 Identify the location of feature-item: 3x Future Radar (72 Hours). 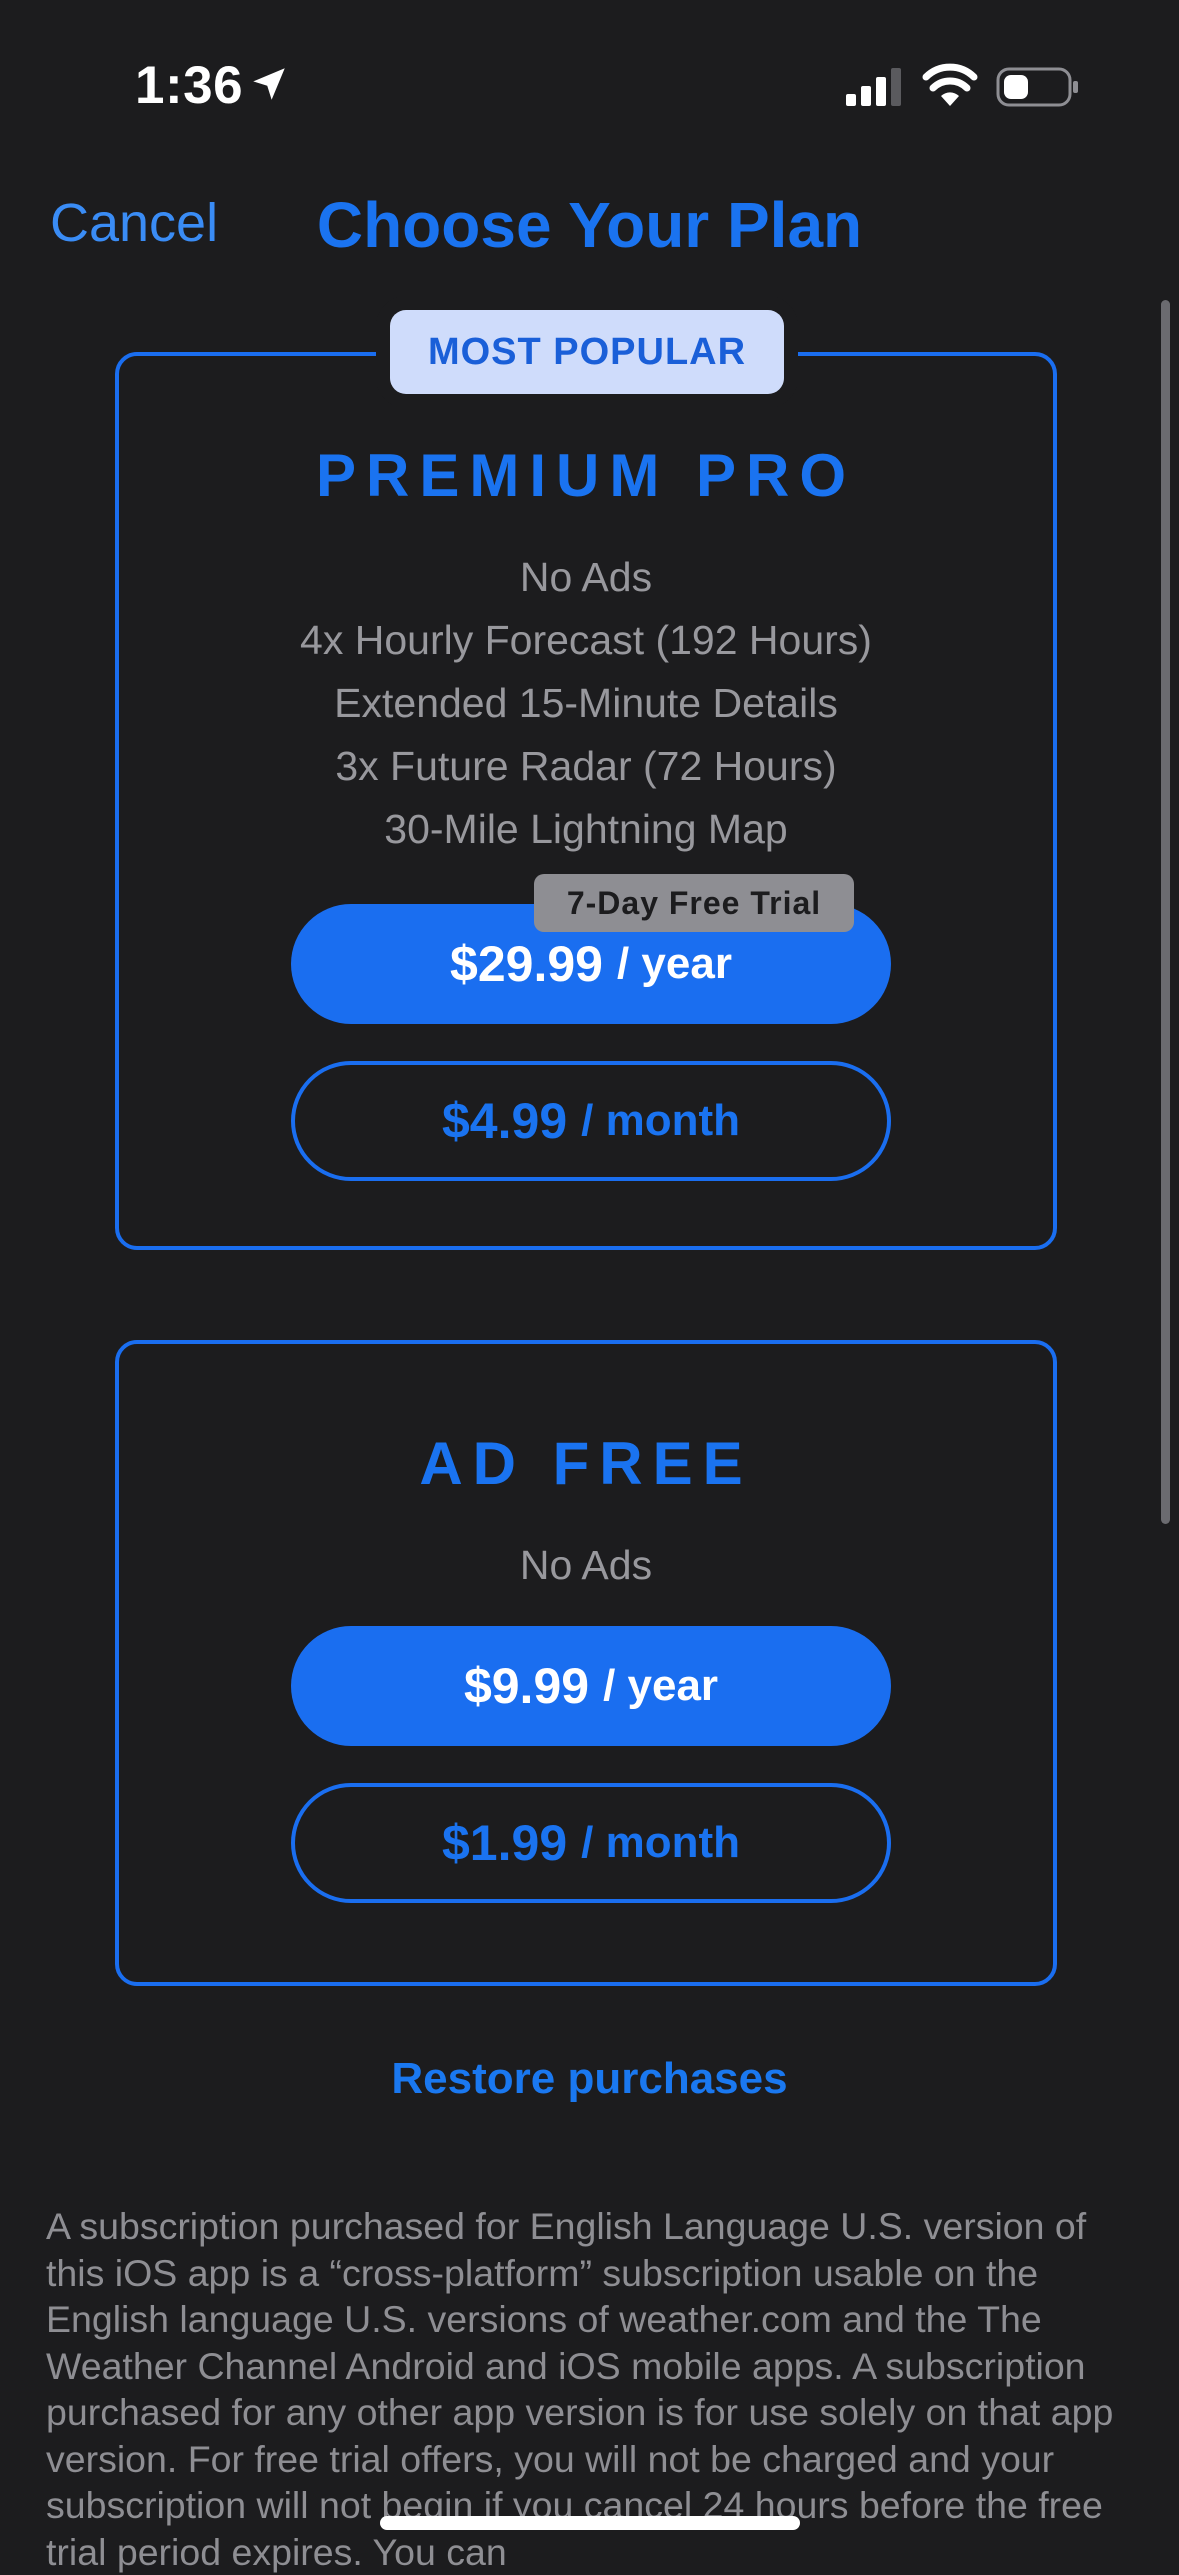
(586, 766).